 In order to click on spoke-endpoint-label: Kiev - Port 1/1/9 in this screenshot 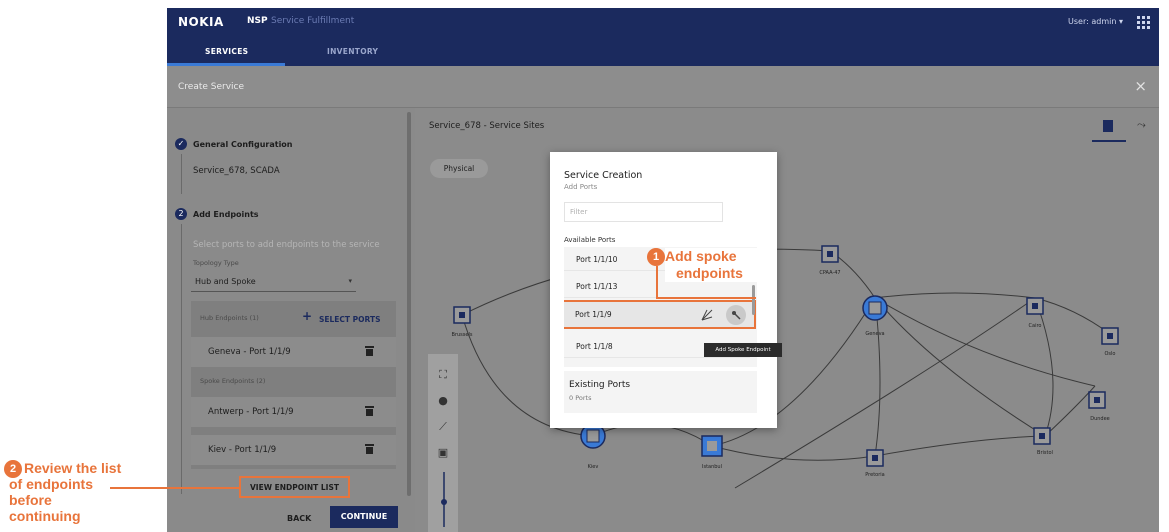, I will do `click(242, 450)`.